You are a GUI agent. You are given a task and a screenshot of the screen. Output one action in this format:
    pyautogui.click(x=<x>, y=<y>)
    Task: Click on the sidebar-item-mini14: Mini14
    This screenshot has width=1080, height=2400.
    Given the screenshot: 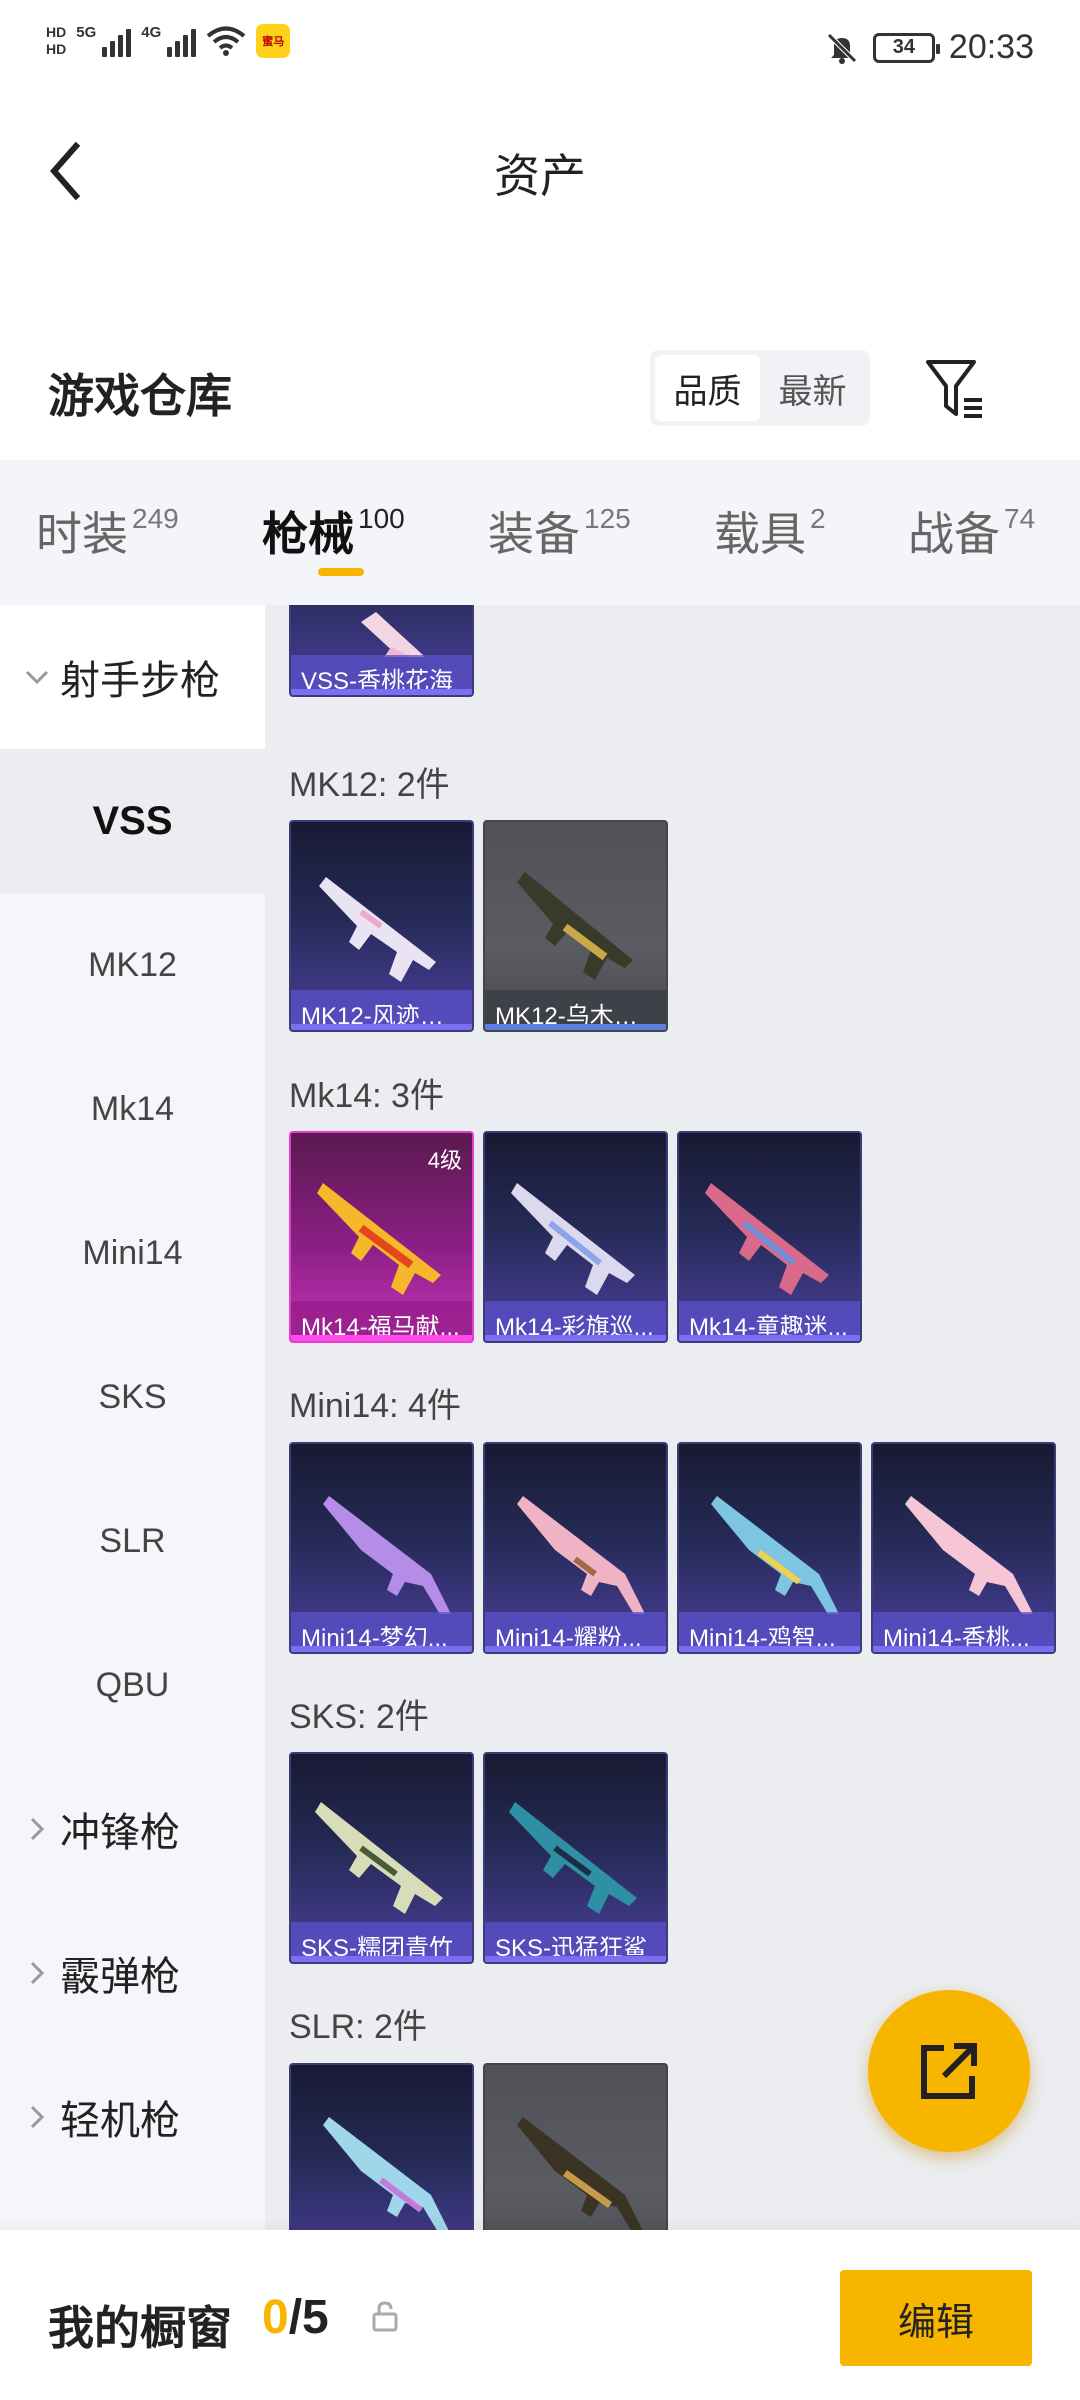 What is the action you would take?
    pyautogui.click(x=132, y=1253)
    